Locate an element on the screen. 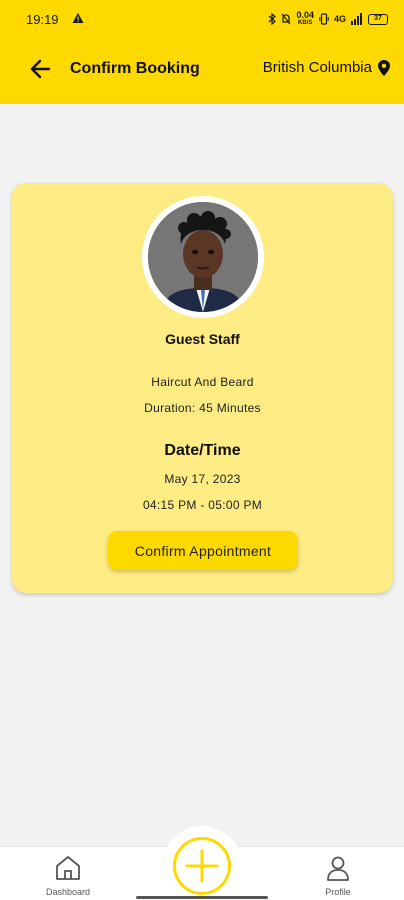 The image size is (404, 900). plus-icon is located at coordinates (202, 866).